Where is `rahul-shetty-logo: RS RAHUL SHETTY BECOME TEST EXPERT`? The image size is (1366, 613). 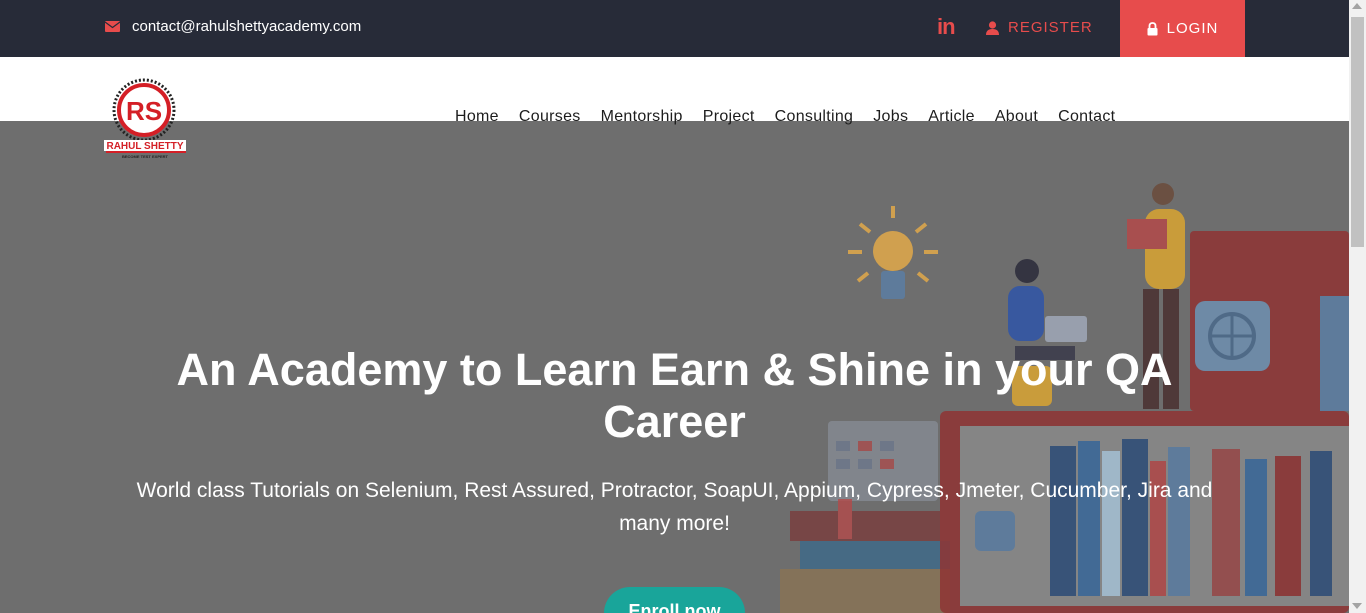 rahul-shetty-logo: RS RAHUL SHETTY BECOME TEST EXPERT is located at coordinates (146, 119).